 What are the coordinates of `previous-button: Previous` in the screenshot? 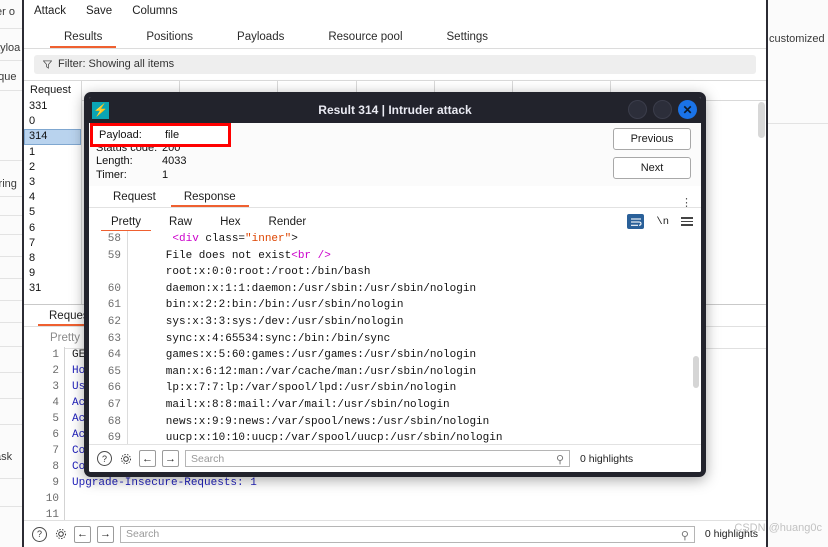 It's located at (652, 139).